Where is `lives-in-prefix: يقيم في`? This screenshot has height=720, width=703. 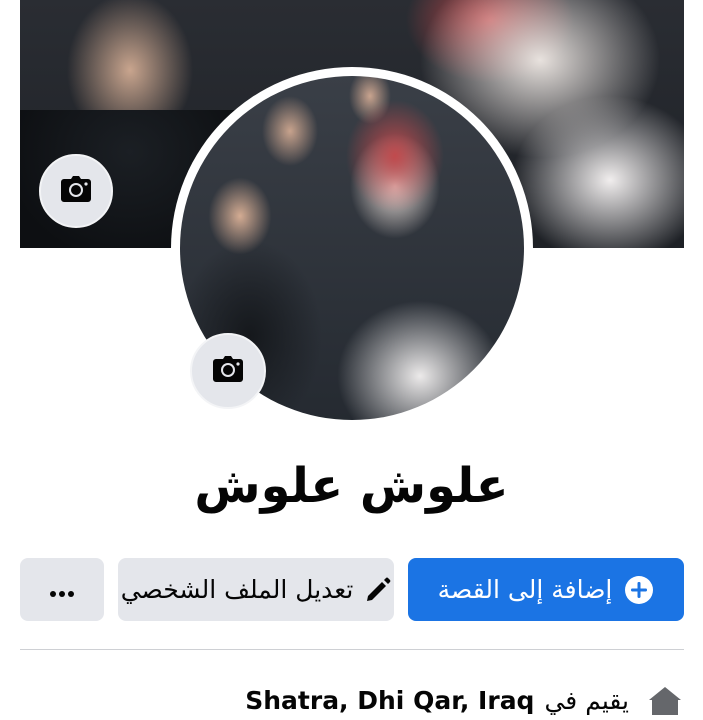
lives-in-prefix: يقيم في is located at coordinates (586, 700).